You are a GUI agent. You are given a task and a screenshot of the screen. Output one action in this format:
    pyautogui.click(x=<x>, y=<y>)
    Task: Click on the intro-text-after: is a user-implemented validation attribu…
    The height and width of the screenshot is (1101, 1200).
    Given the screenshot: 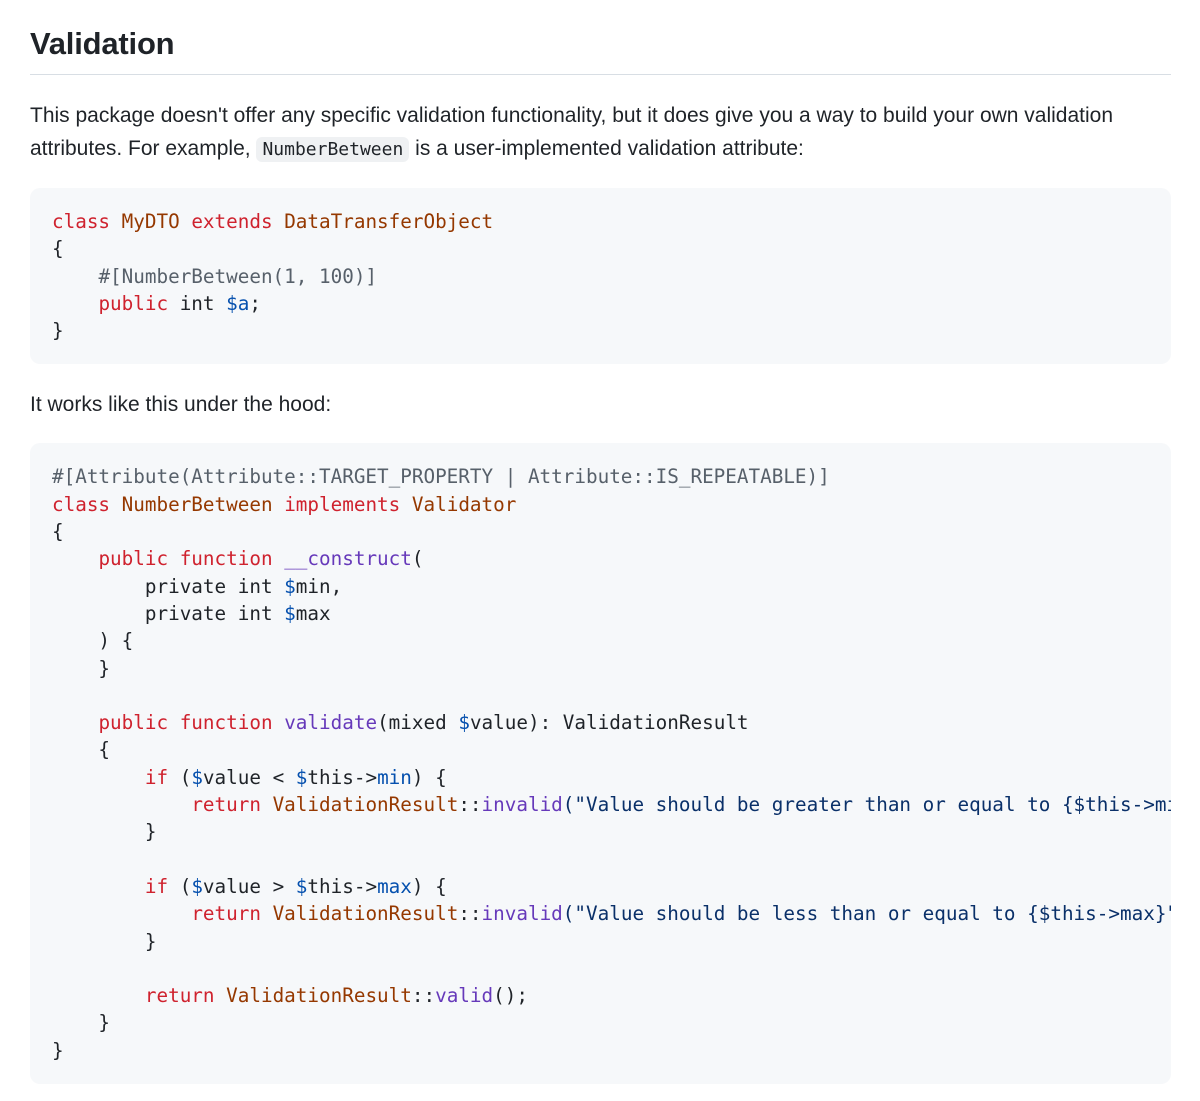 What is the action you would take?
    pyautogui.click(x=606, y=148)
    